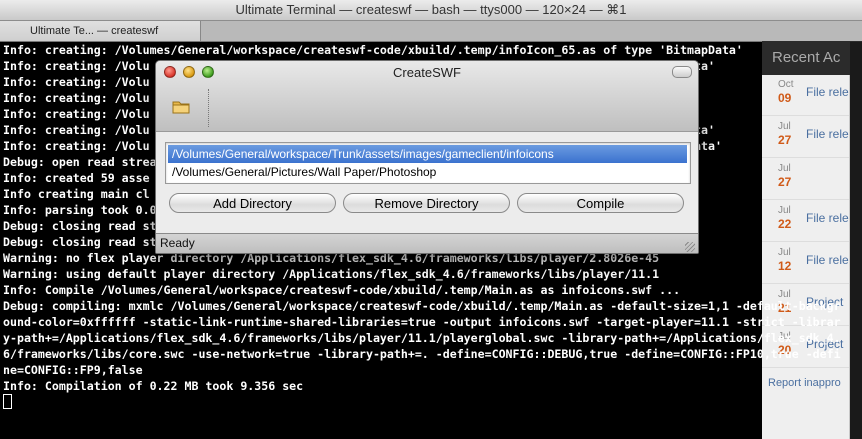  I want to click on toolbar-toggle-button, so click(682, 72).